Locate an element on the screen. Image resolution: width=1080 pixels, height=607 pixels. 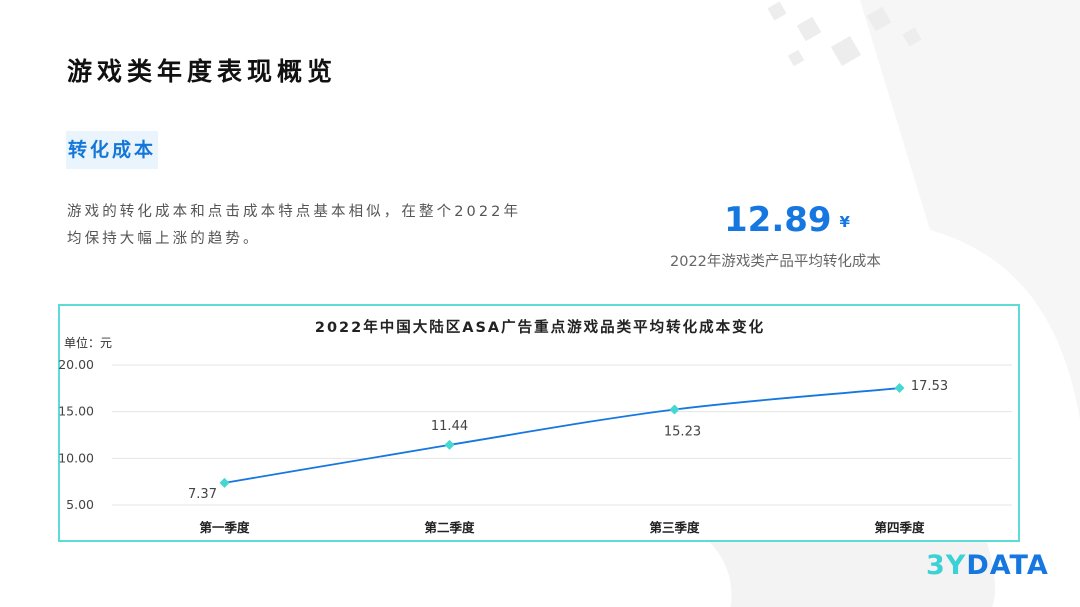
data-label: 17.53 is located at coordinates (929, 386).